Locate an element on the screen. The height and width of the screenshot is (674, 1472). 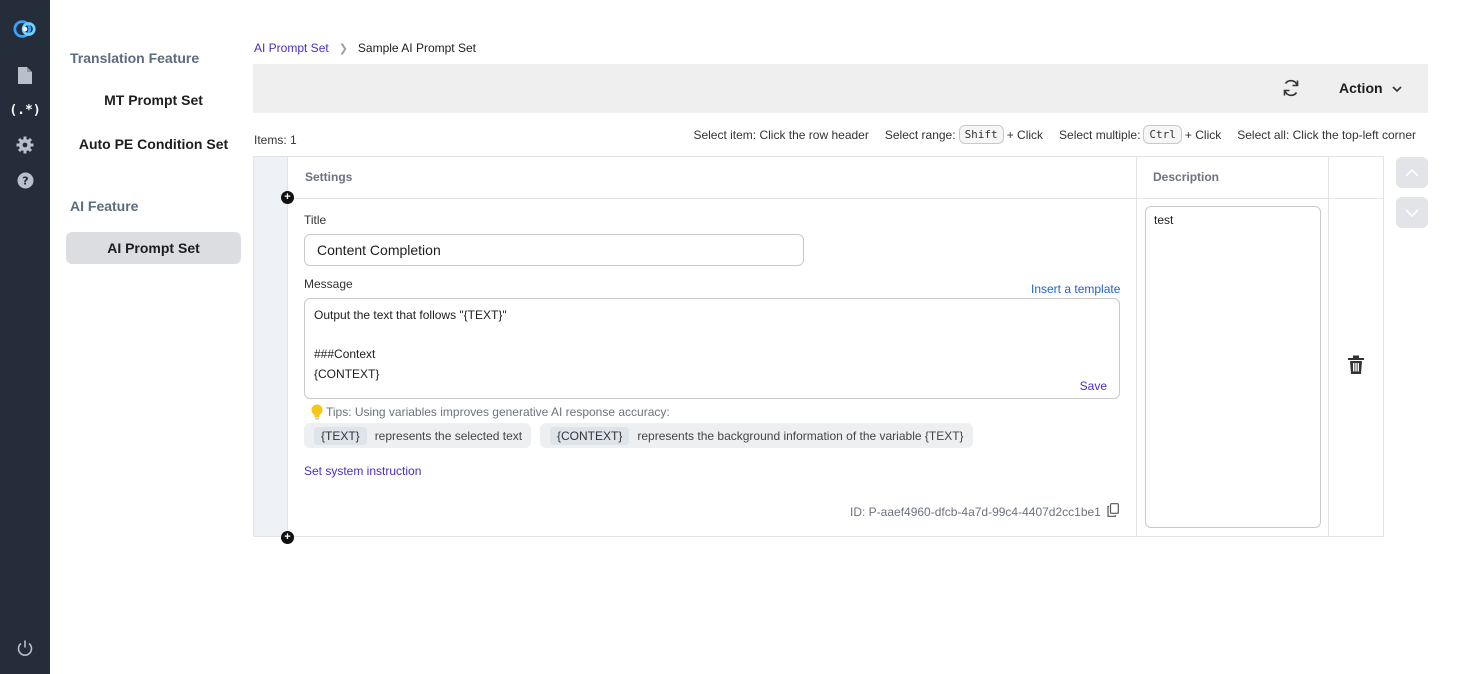
document-icon is located at coordinates (25, 75).